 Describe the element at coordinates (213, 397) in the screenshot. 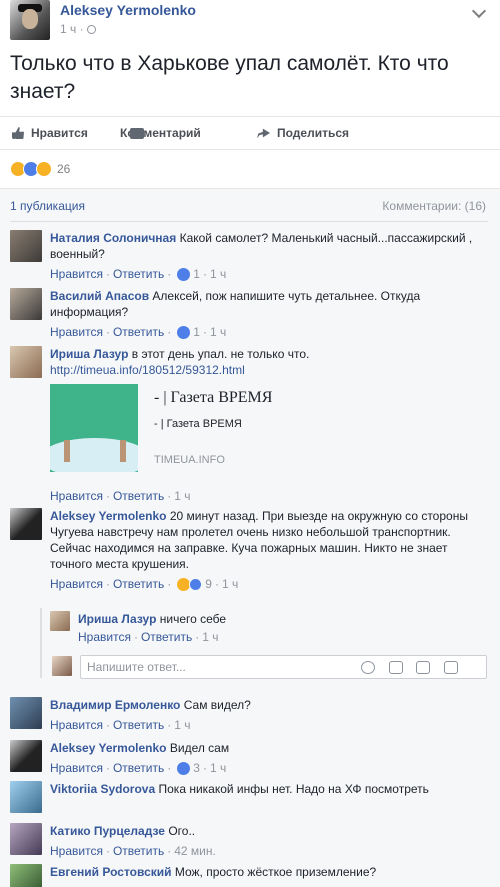

I see `link-title: - | Газета ВРЕМЯ` at that location.